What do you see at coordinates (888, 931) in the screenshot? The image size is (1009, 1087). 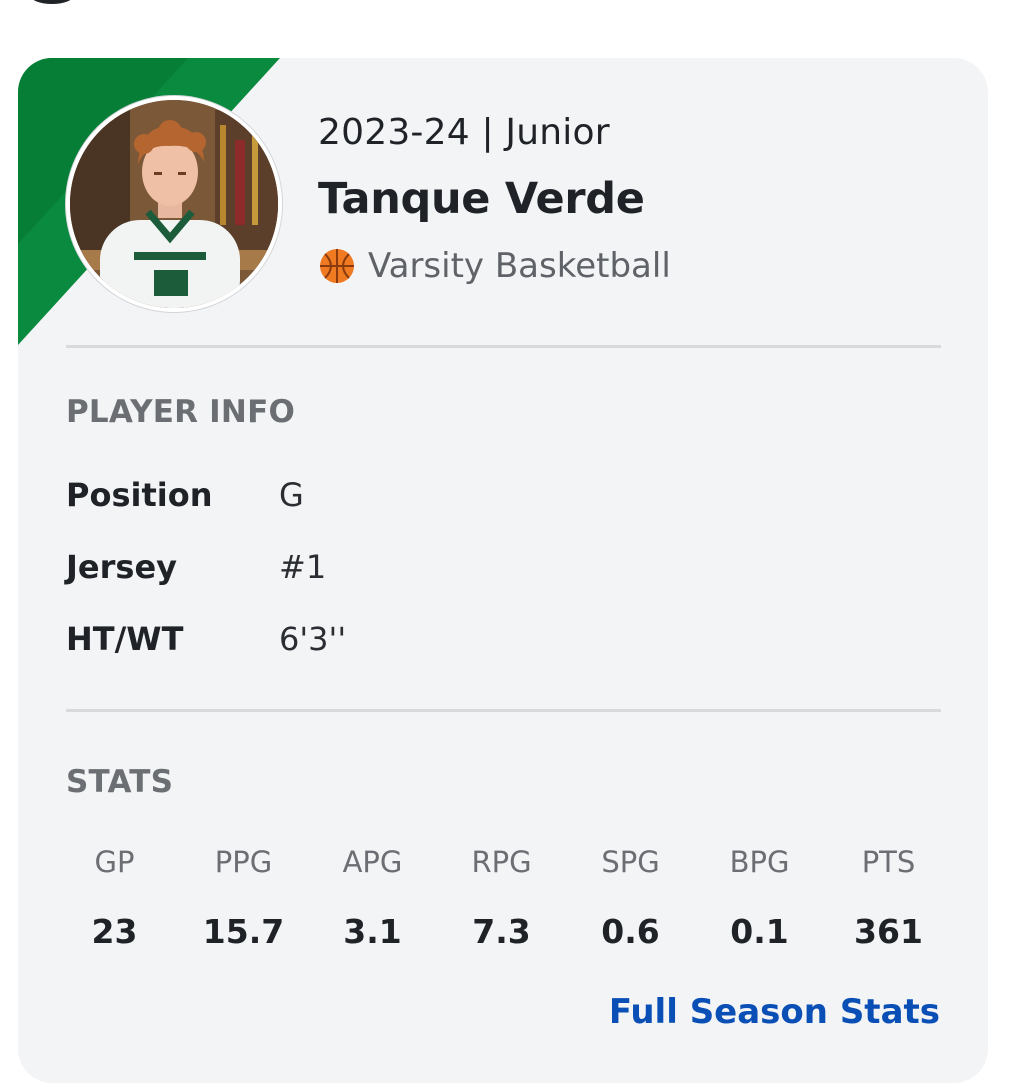 I see `stat-value: 361` at bounding box center [888, 931].